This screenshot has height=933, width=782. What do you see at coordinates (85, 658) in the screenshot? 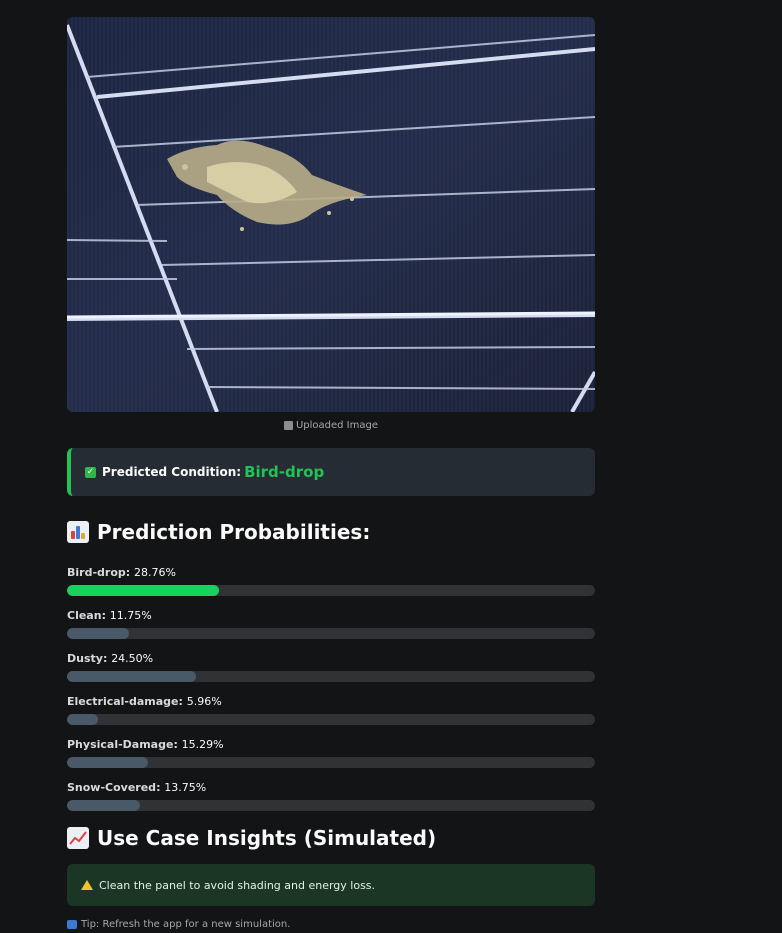
I see `probability-class-name: Dusty` at bounding box center [85, 658].